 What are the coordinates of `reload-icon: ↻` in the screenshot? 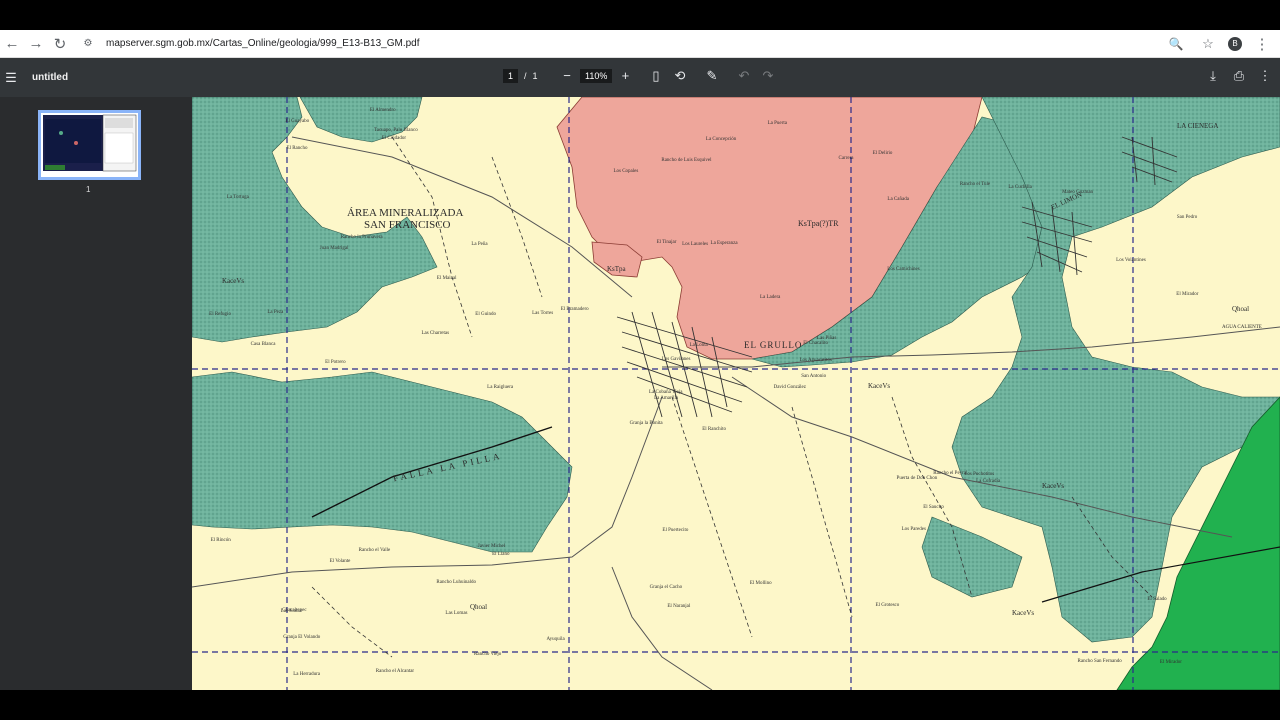 It's located at (60, 44).